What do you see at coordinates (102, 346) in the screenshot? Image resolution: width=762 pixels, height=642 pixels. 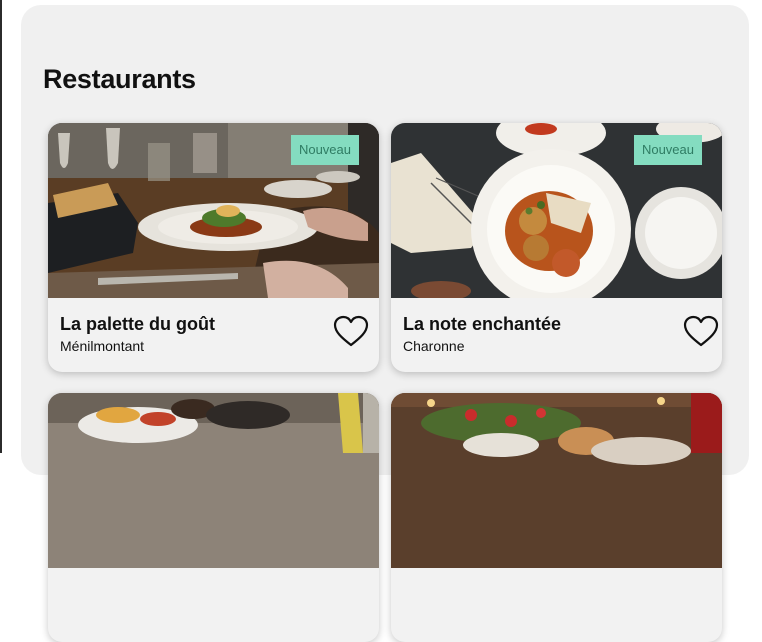 I see `restaurant-neighborhood: Ménilmontant` at bounding box center [102, 346].